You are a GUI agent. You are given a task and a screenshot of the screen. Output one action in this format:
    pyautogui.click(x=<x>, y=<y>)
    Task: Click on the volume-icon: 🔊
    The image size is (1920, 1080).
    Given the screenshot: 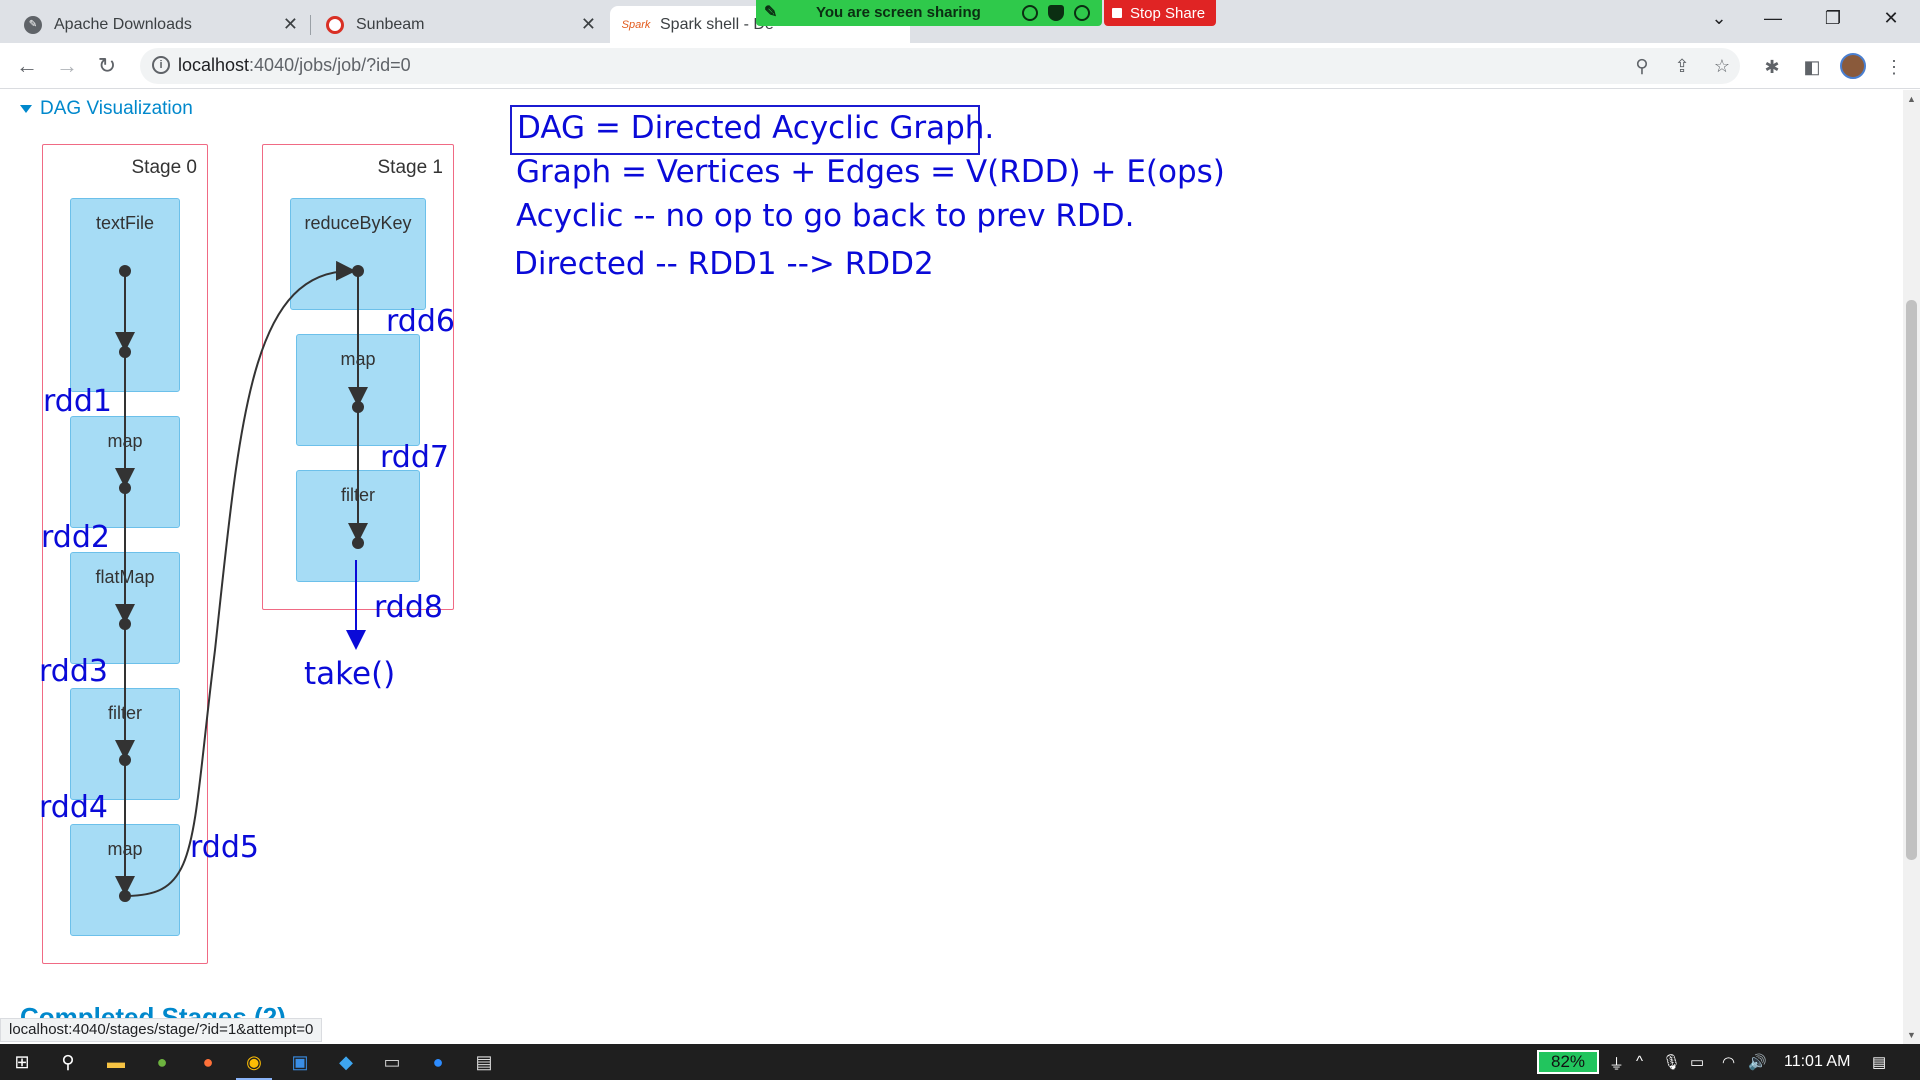 What is the action you would take?
    pyautogui.click(x=1757, y=1062)
    